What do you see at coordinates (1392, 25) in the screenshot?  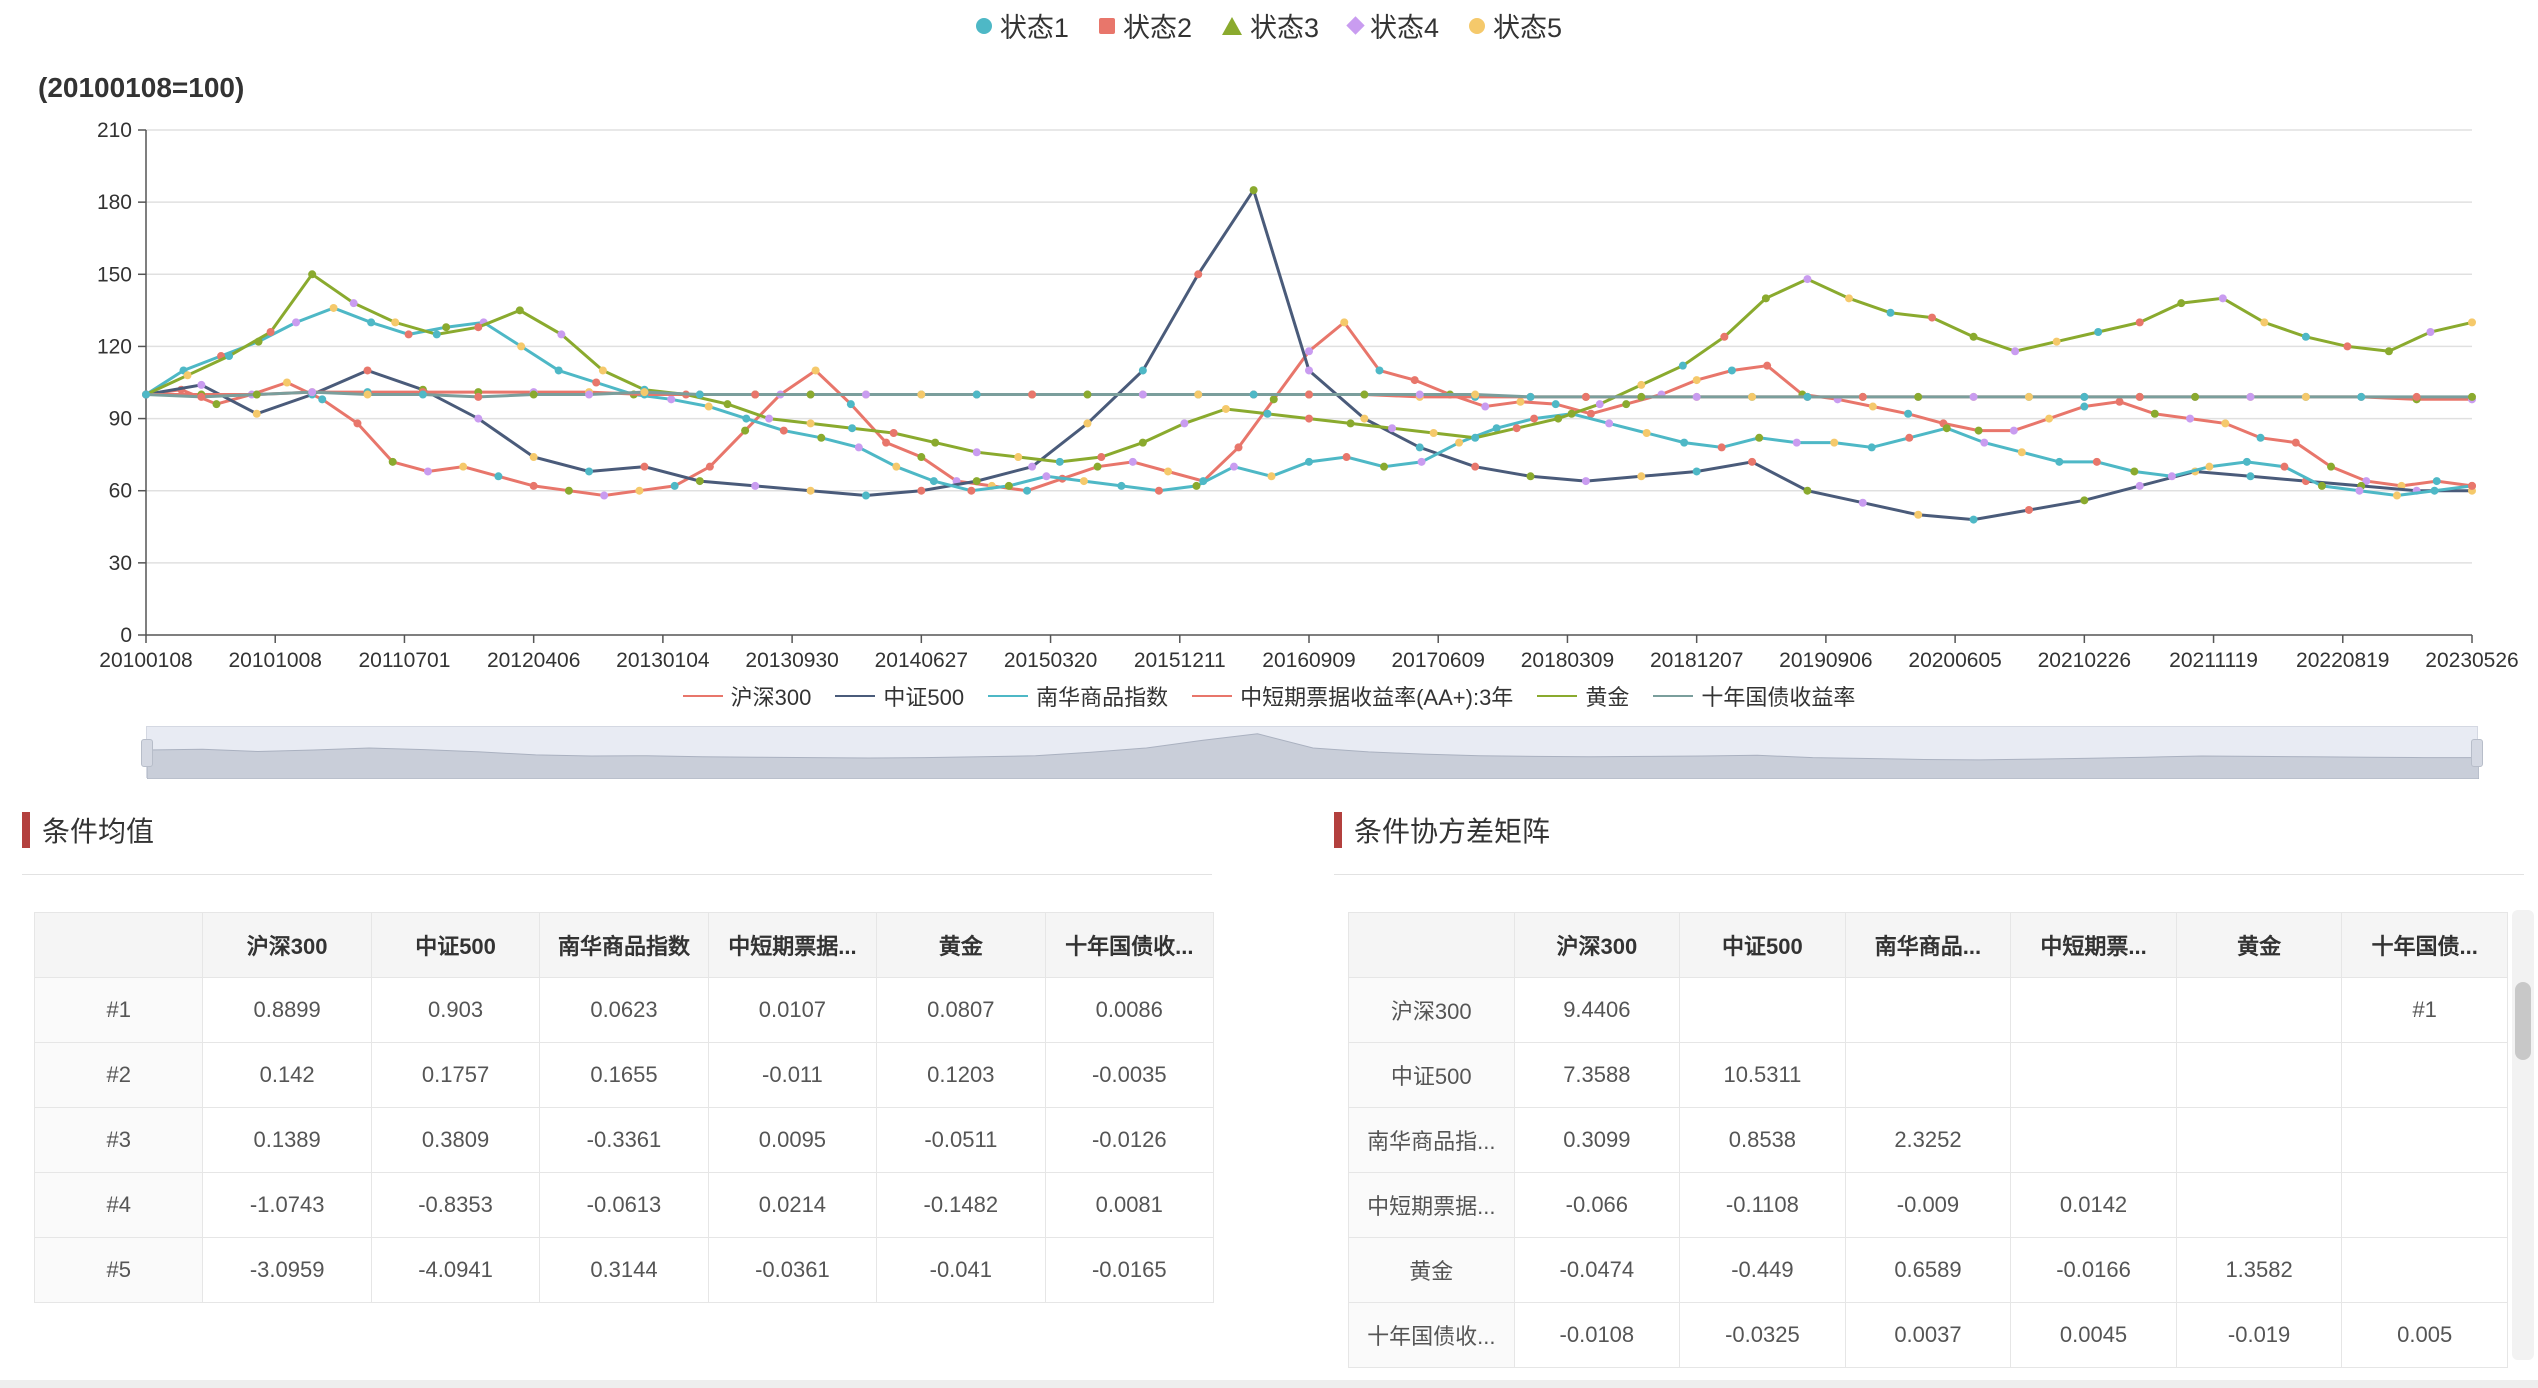 I see `legend-state-4: 状态4` at bounding box center [1392, 25].